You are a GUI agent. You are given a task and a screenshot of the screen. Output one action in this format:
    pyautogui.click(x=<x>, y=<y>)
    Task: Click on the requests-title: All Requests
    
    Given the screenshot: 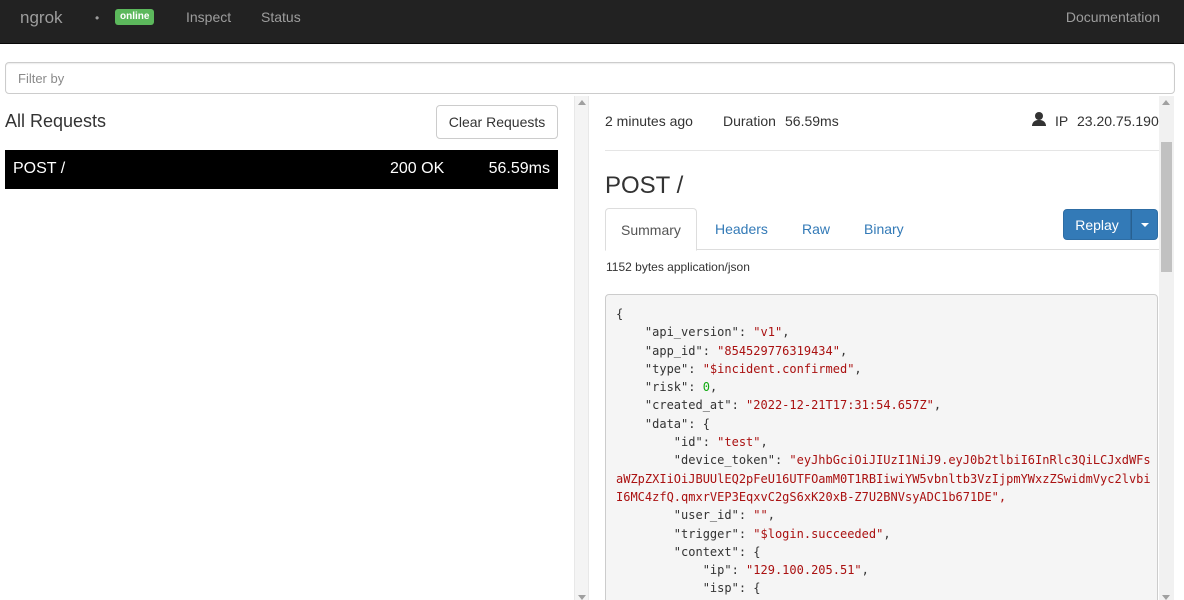 What is the action you would take?
    pyautogui.click(x=56, y=121)
    